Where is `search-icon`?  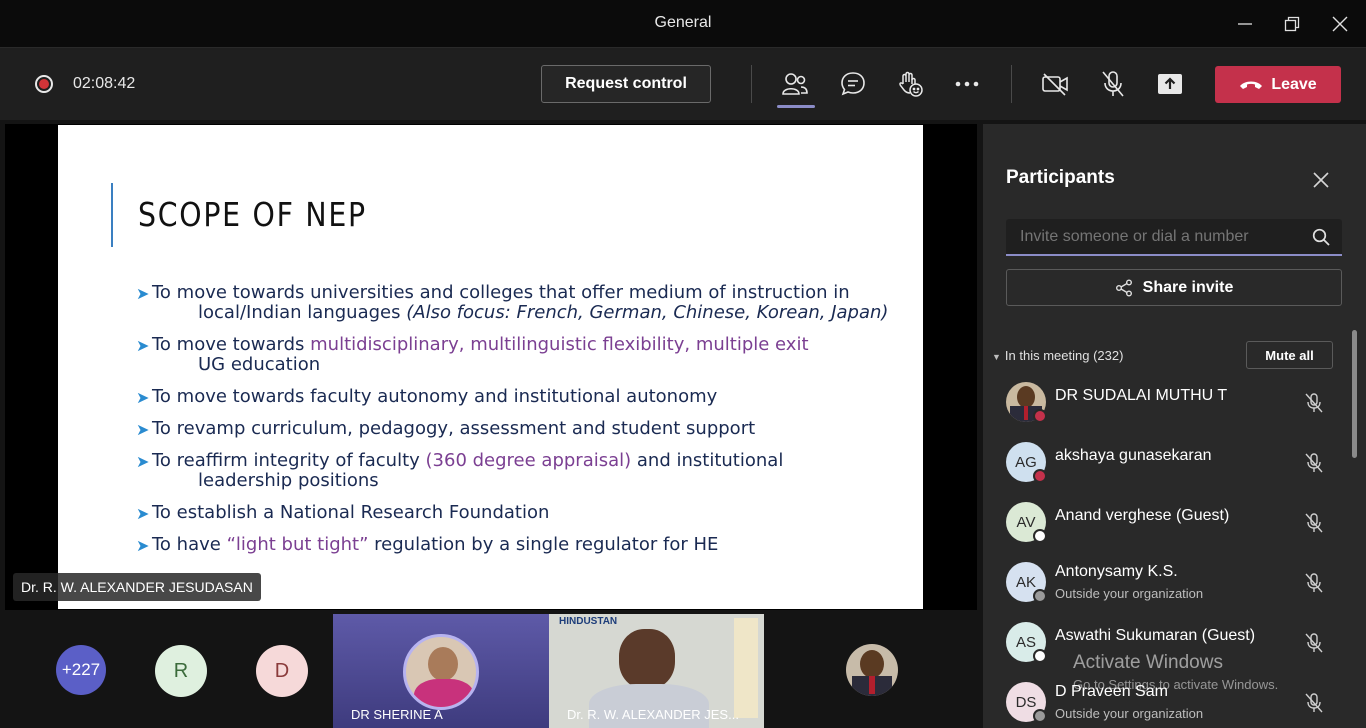 search-icon is located at coordinates (1321, 239).